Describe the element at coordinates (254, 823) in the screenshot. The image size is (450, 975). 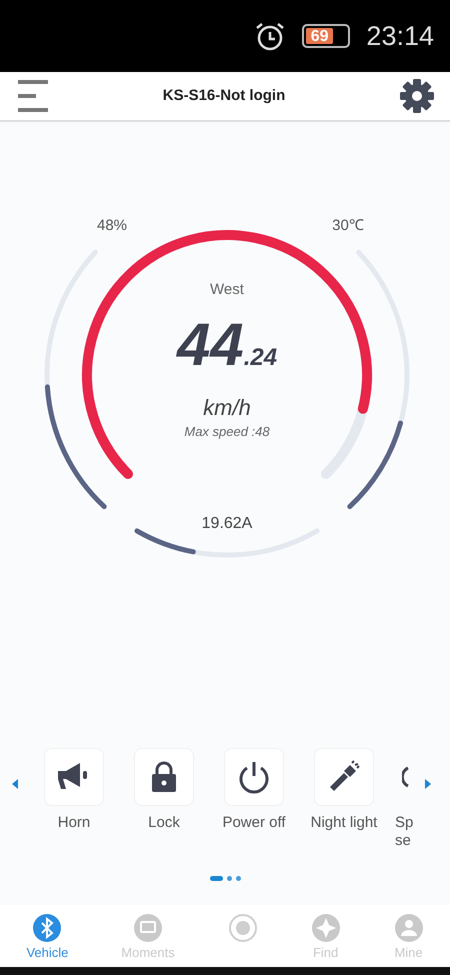
I see `action-label: Power off` at that location.